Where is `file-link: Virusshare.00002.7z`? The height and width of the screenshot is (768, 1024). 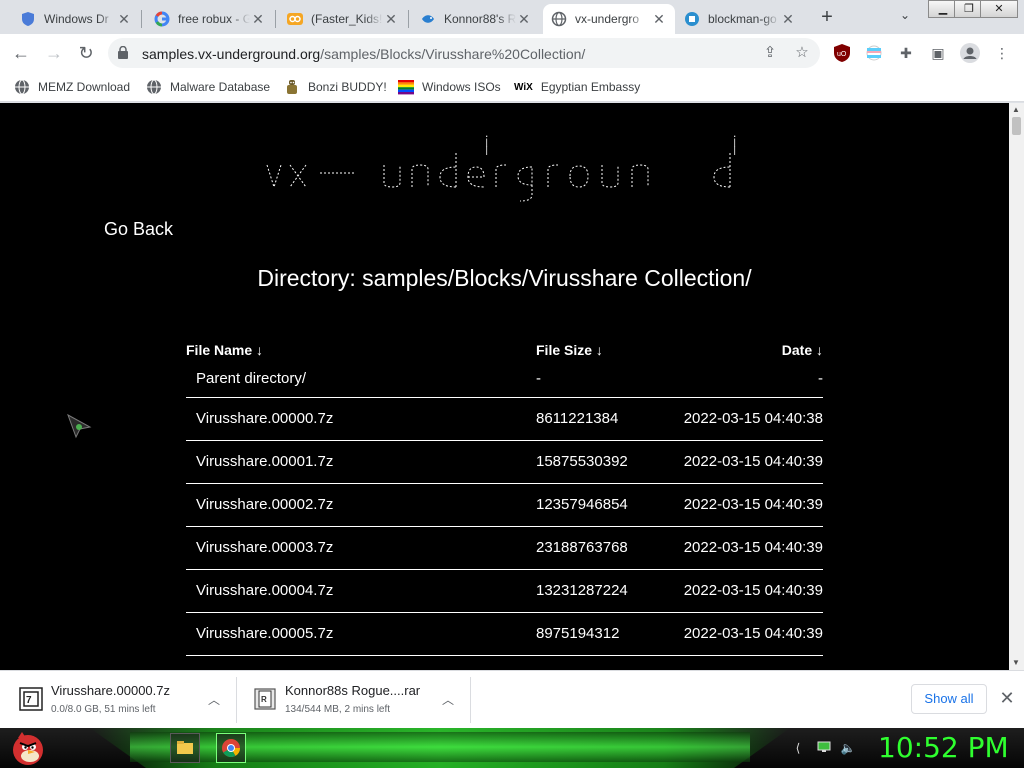
file-link: Virusshare.00002.7z is located at coordinates (361, 505).